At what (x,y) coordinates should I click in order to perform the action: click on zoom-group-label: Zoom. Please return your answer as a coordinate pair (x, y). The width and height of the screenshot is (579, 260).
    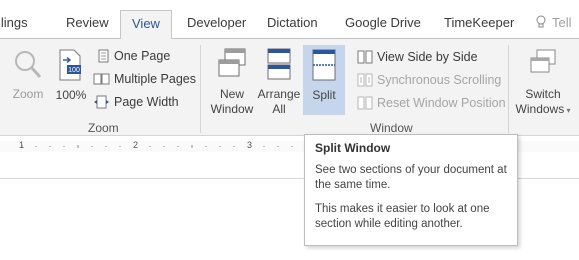
    Looking at the image, I should click on (103, 128).